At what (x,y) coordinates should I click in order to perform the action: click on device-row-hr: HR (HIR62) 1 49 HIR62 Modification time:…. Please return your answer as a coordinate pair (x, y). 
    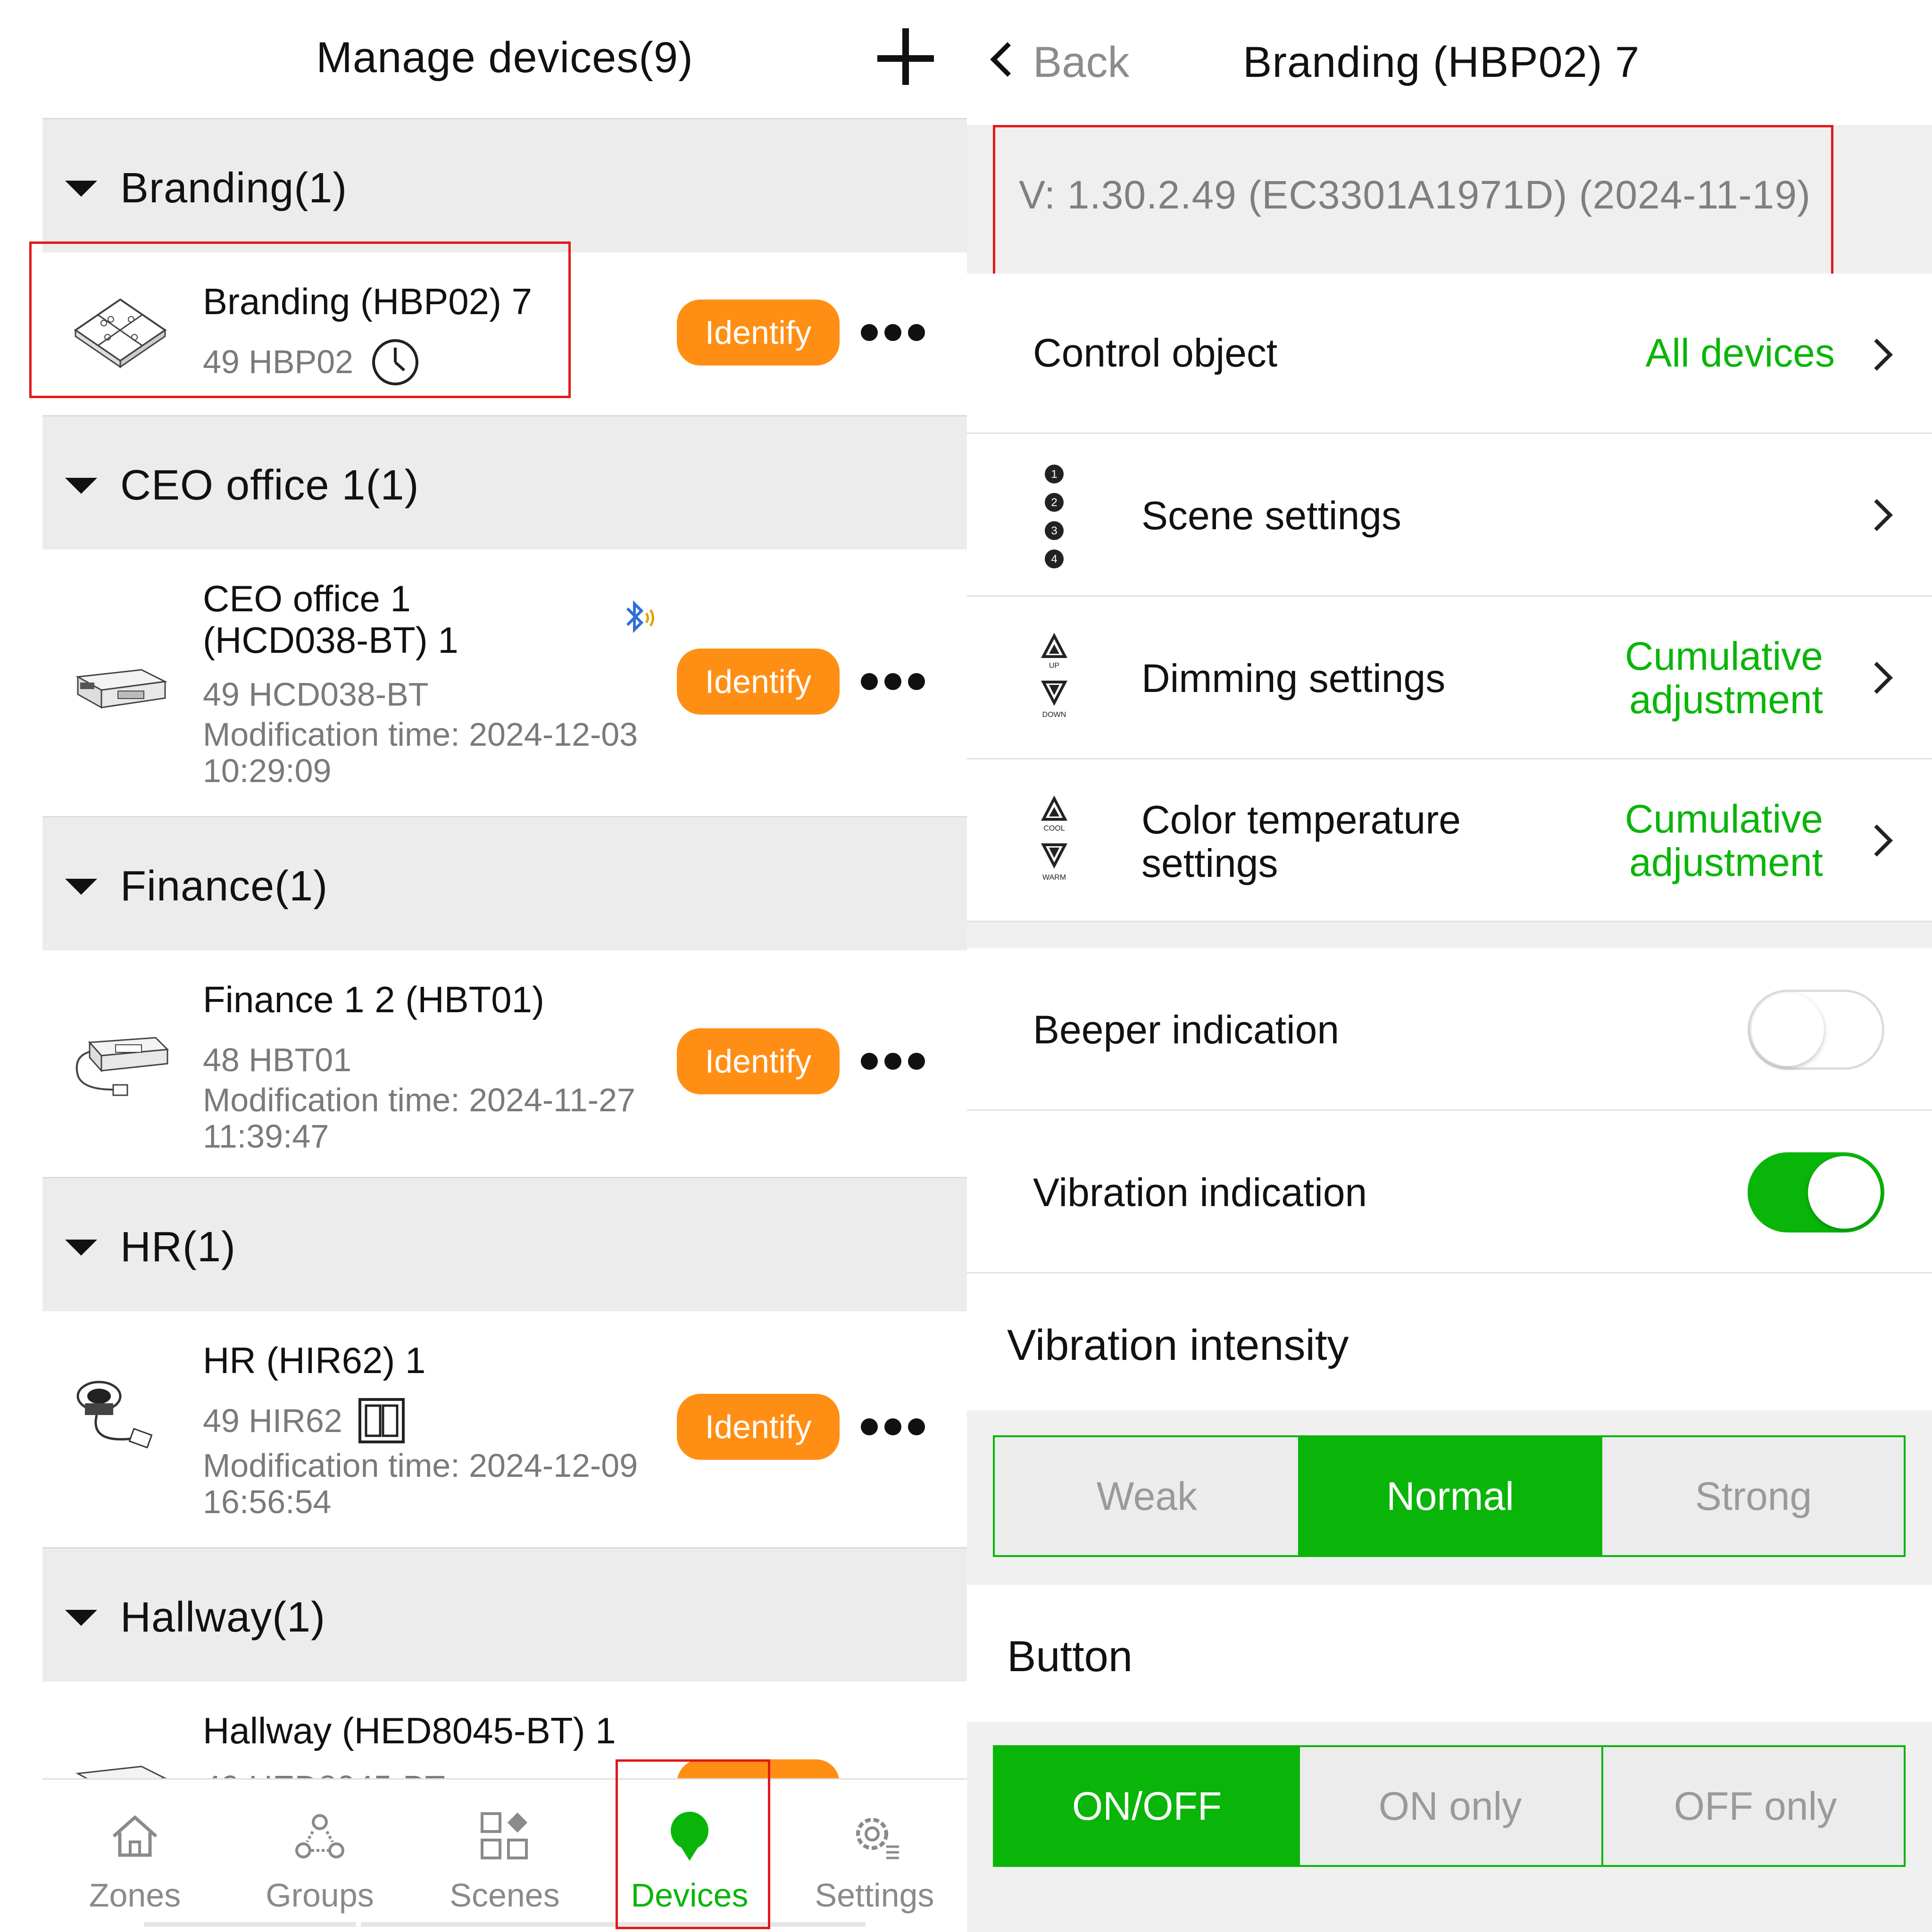
    Looking at the image, I should click on (505, 1429).